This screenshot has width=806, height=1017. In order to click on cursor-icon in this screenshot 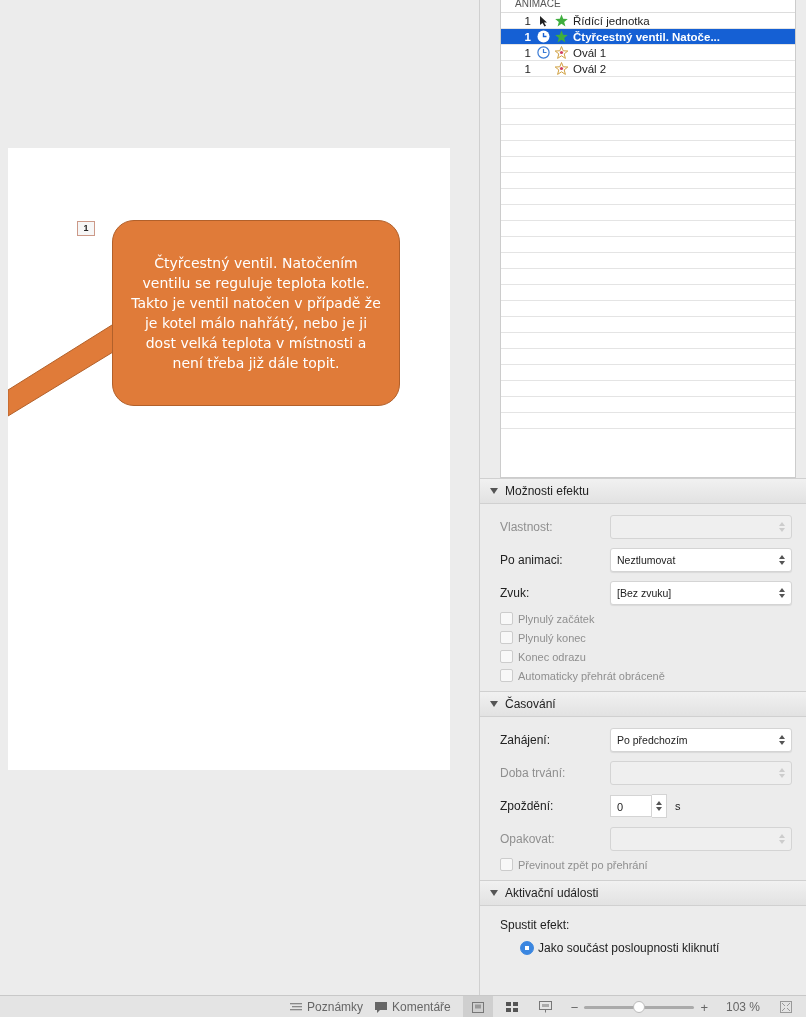, I will do `click(543, 20)`.